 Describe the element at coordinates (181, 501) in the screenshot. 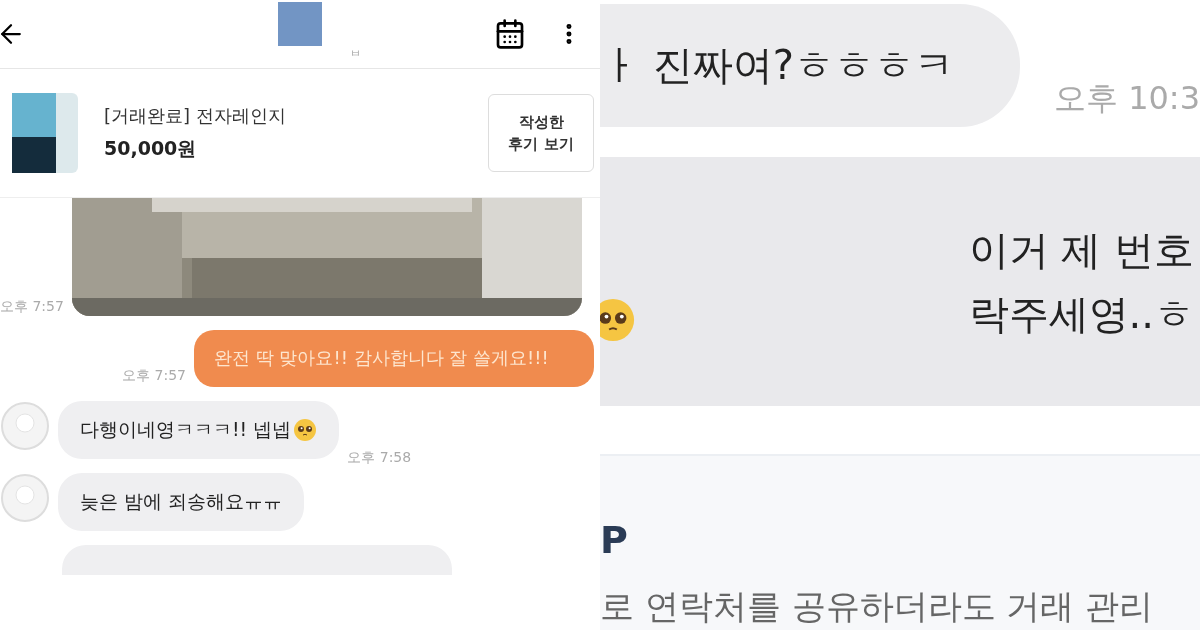

I see `received-message: 늦은 밤에 죄송해요ㅠㅠ` at that location.